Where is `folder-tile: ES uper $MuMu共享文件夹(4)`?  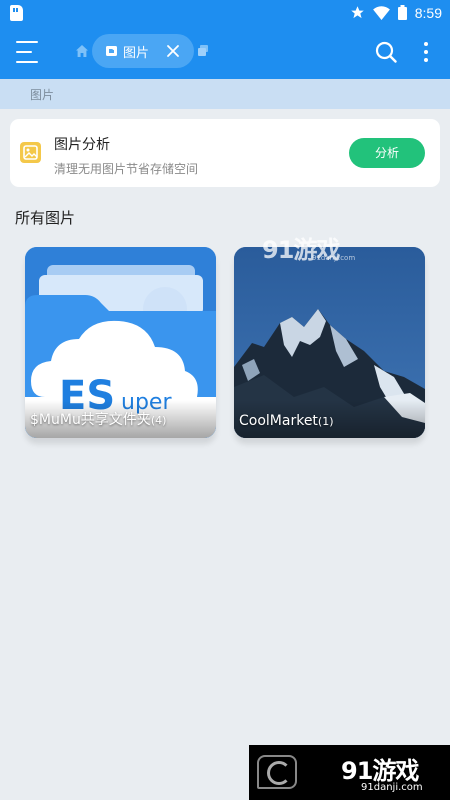
folder-tile: ES uper $MuMu共享文件夹(4) is located at coordinates (120, 342).